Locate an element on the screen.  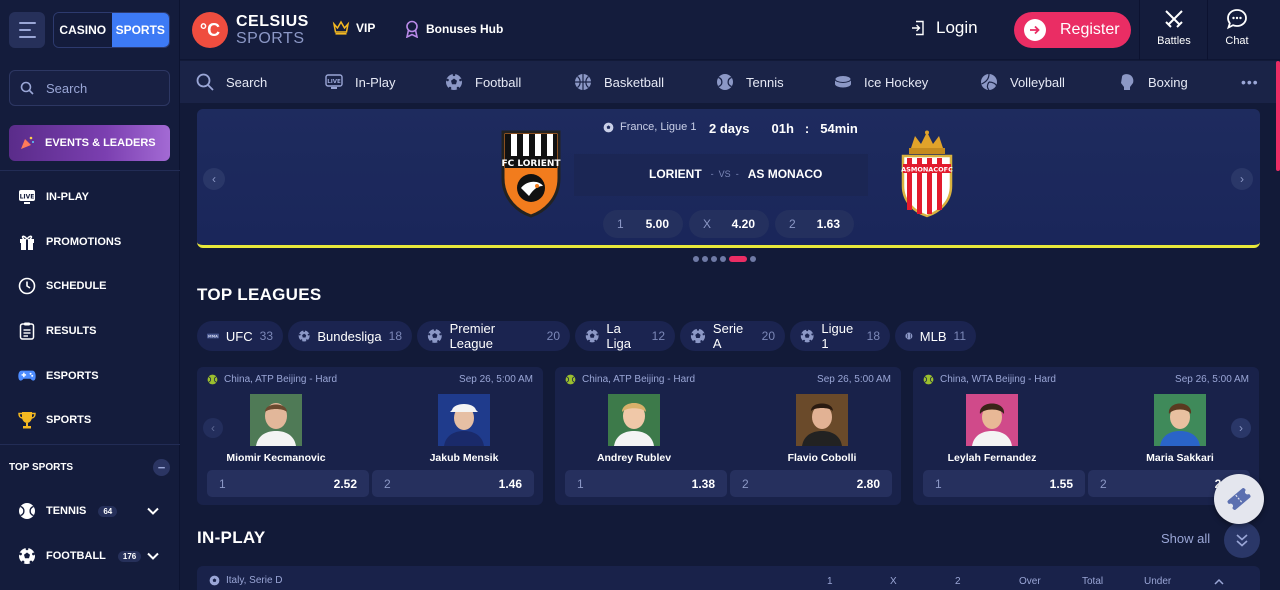
odds-button-home: 1 5.00 is located at coordinates (643, 224).